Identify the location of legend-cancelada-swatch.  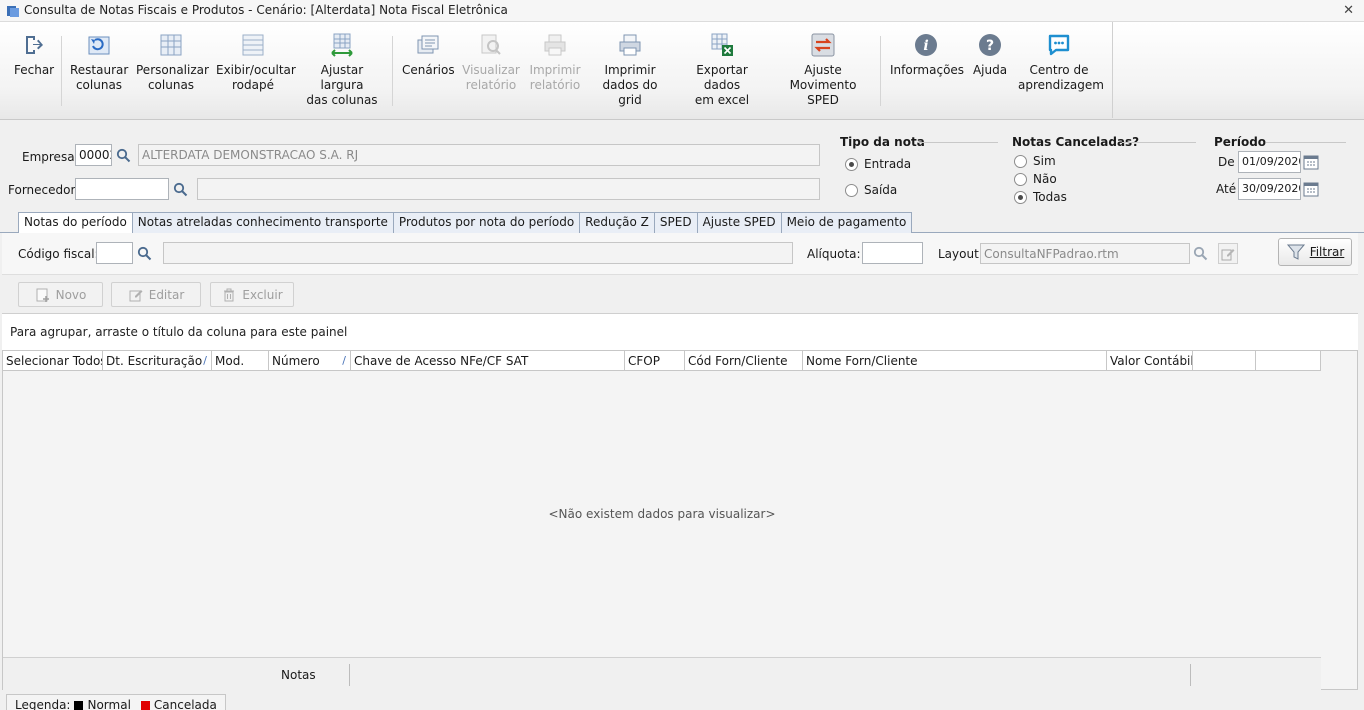
(145, 705).